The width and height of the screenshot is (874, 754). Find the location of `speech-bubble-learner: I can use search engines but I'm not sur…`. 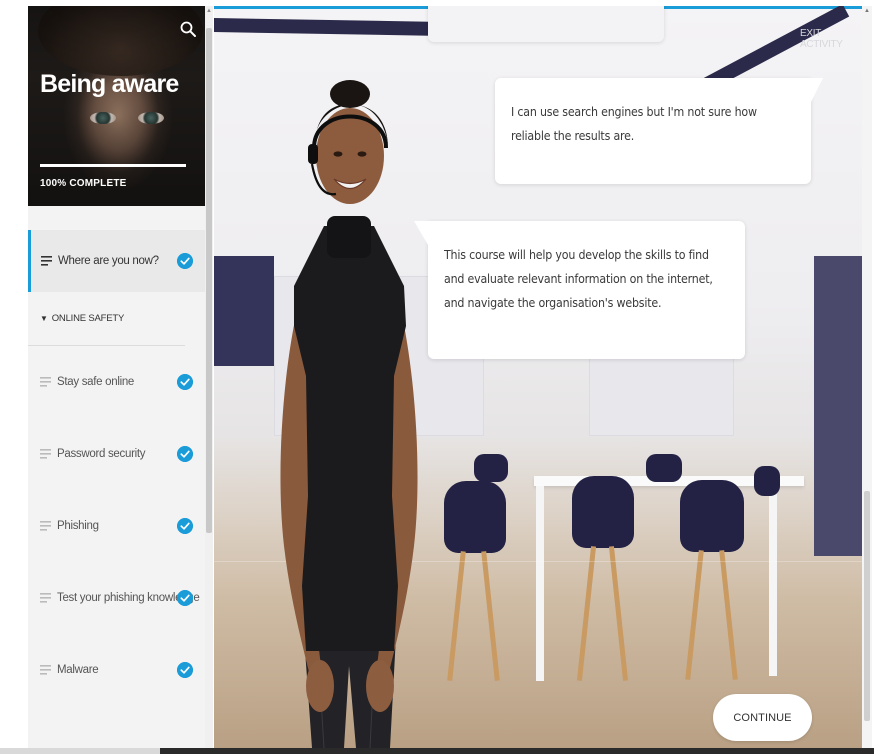

speech-bubble-learner: I can use search engines but I'm not sur… is located at coordinates (659, 131).